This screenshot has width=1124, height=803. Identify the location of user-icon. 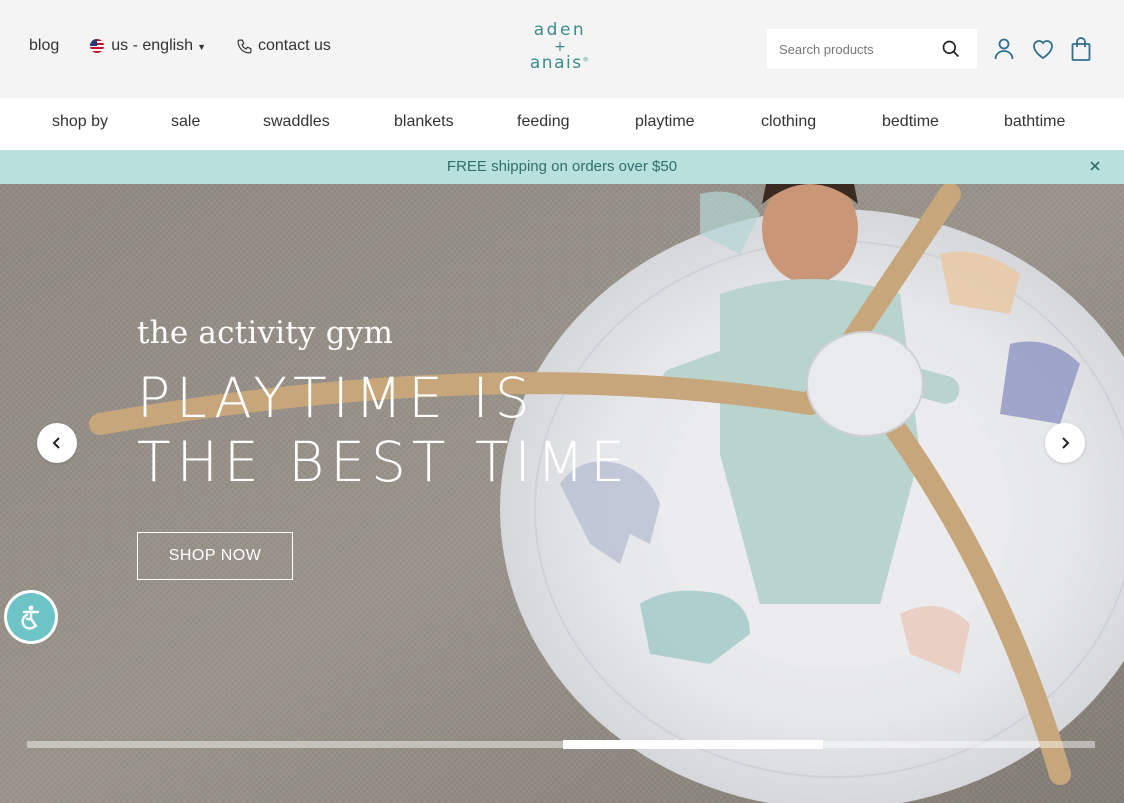
(1004, 49).